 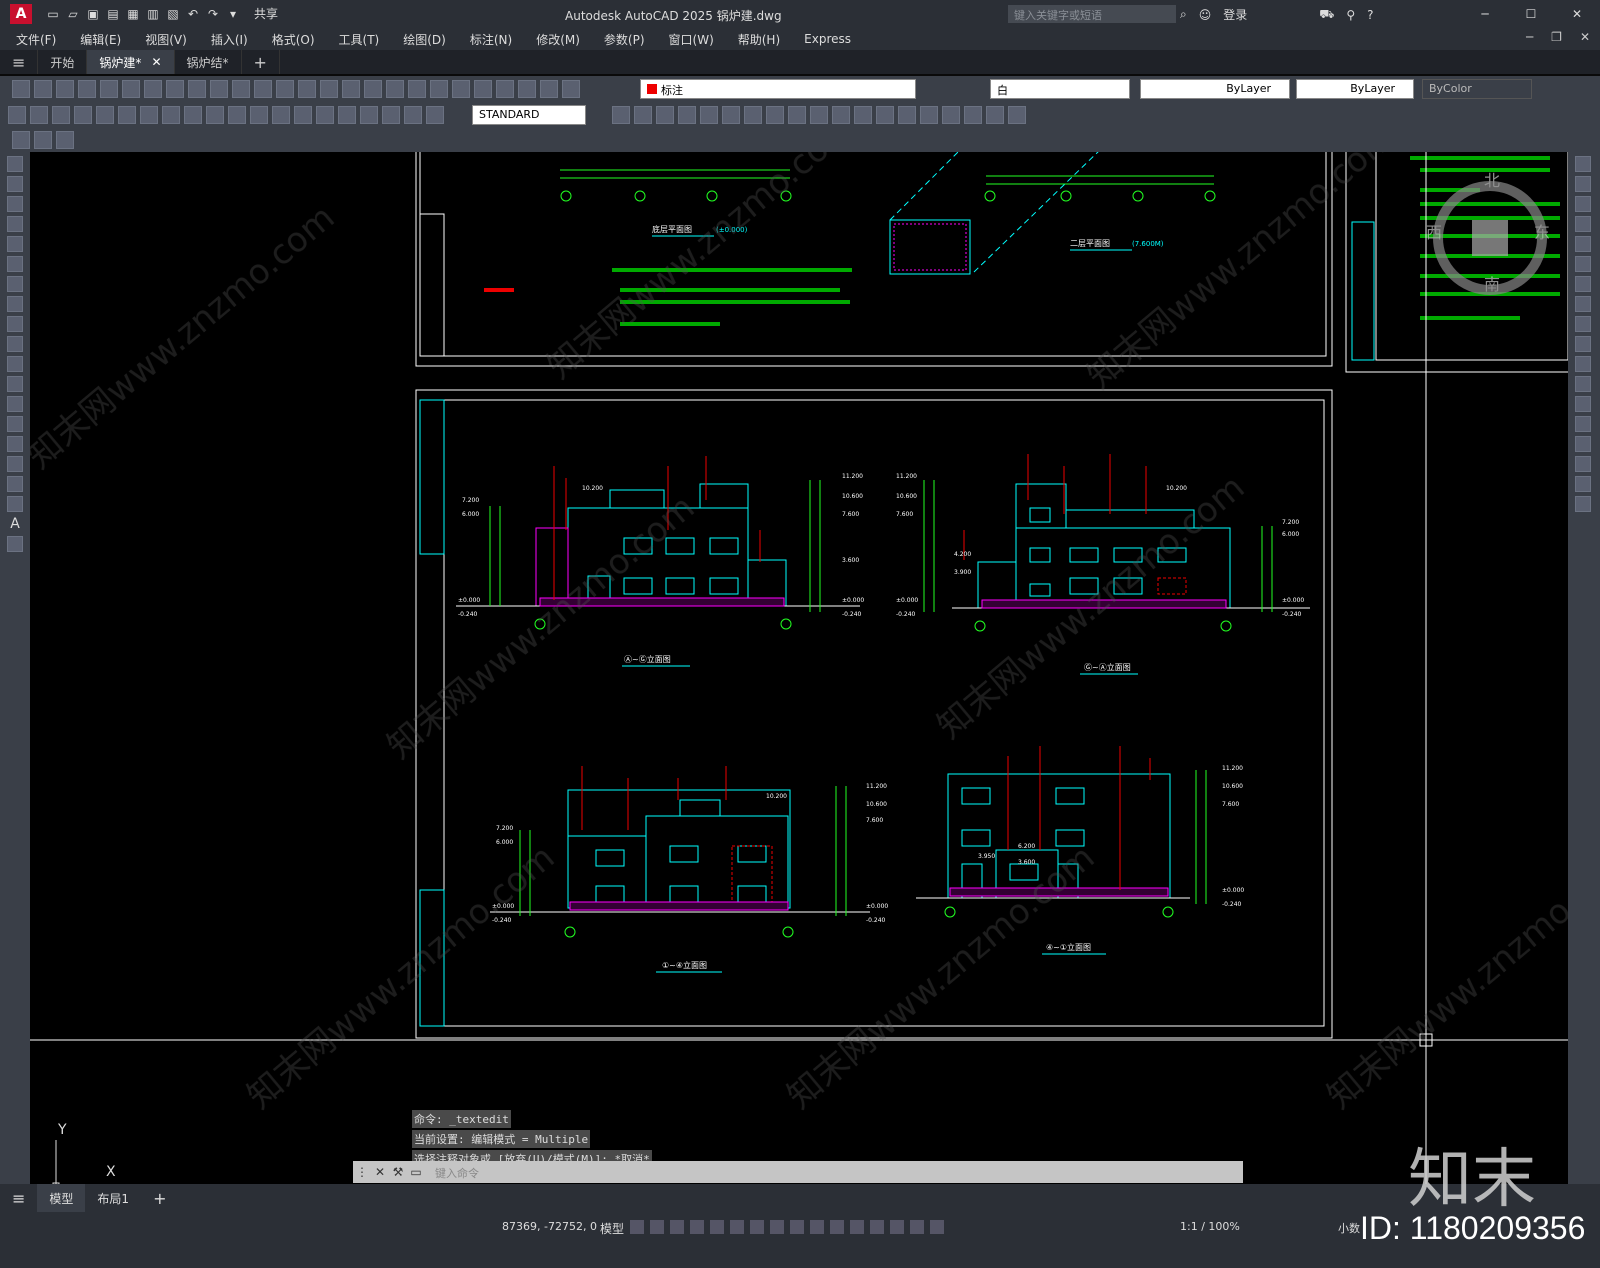 What do you see at coordinates (1060, 89) in the screenshot?
I see `color-dropdown: 白` at bounding box center [1060, 89].